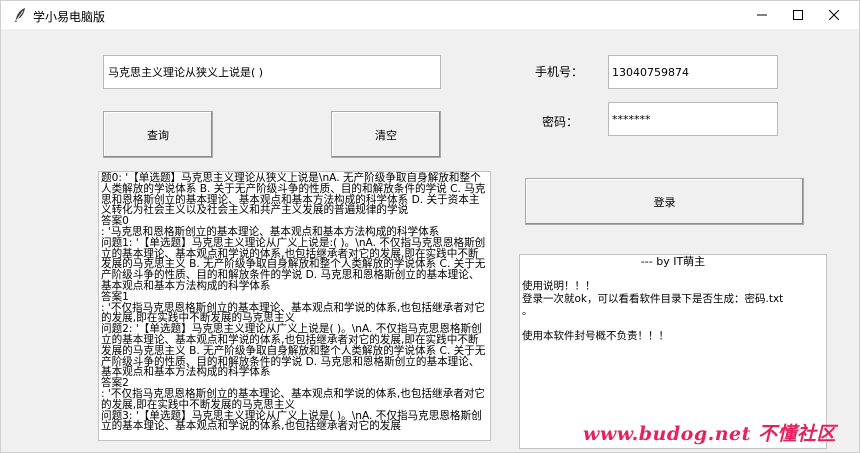 The image size is (860, 453). What do you see at coordinates (559, 286) in the screenshot?
I see `info-line: 使用说明！！！` at bounding box center [559, 286].